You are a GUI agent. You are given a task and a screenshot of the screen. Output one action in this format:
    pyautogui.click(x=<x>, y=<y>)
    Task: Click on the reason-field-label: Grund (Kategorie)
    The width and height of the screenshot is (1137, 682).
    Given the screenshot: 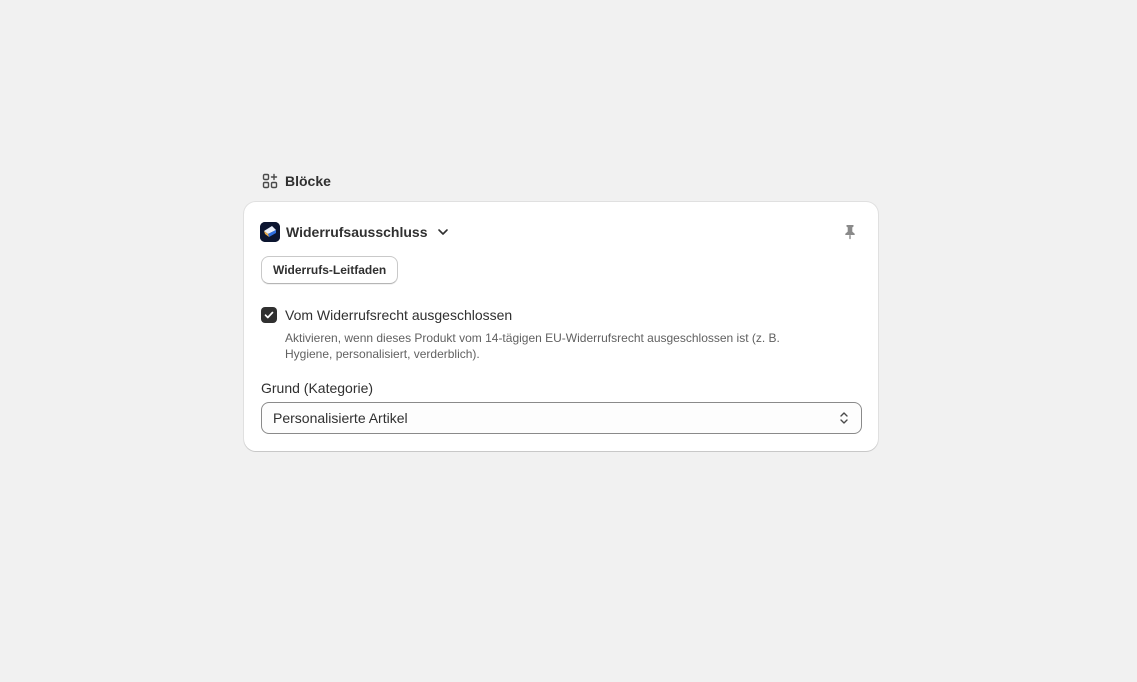 What is the action you would take?
    pyautogui.click(x=317, y=388)
    